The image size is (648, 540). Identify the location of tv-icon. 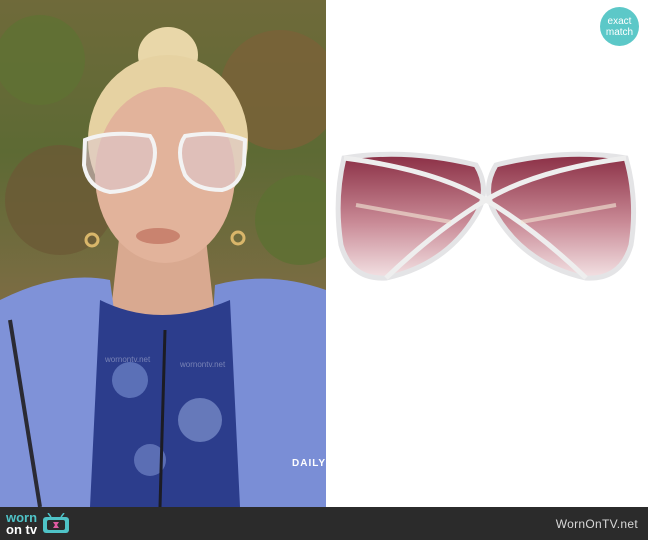
(56, 523).